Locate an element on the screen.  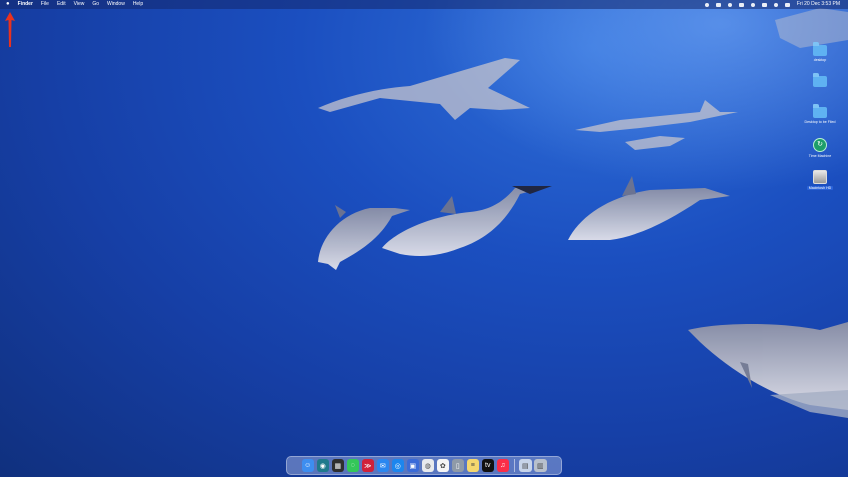
menu-file: File is located at coordinates (45, 4).